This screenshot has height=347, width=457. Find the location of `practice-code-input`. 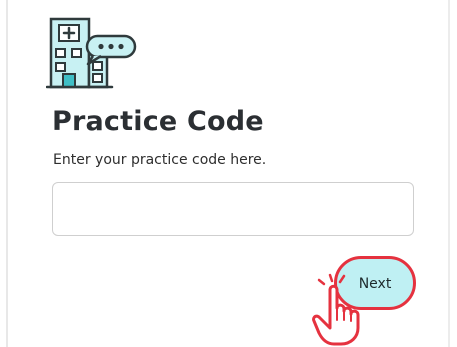

practice-code-input is located at coordinates (233, 209).